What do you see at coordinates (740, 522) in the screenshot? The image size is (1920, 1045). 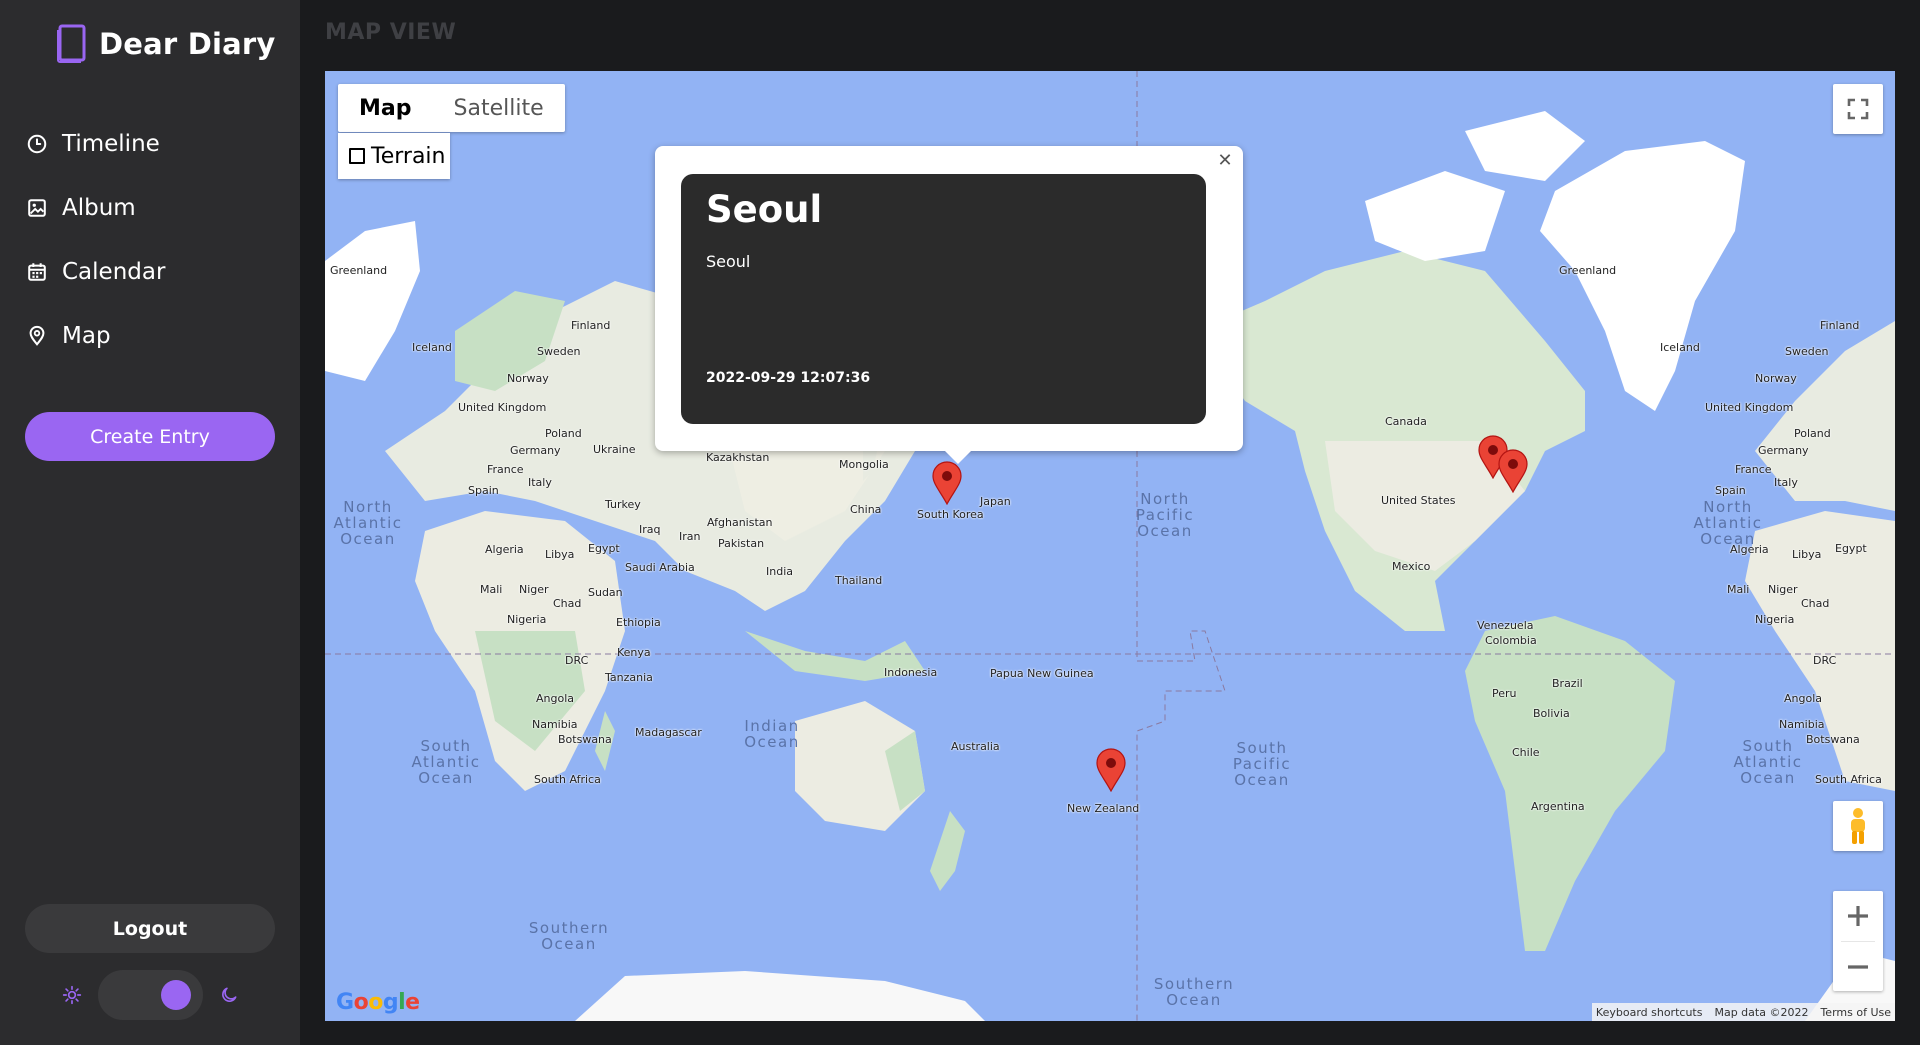 I see `country-label: Afghanistan` at bounding box center [740, 522].